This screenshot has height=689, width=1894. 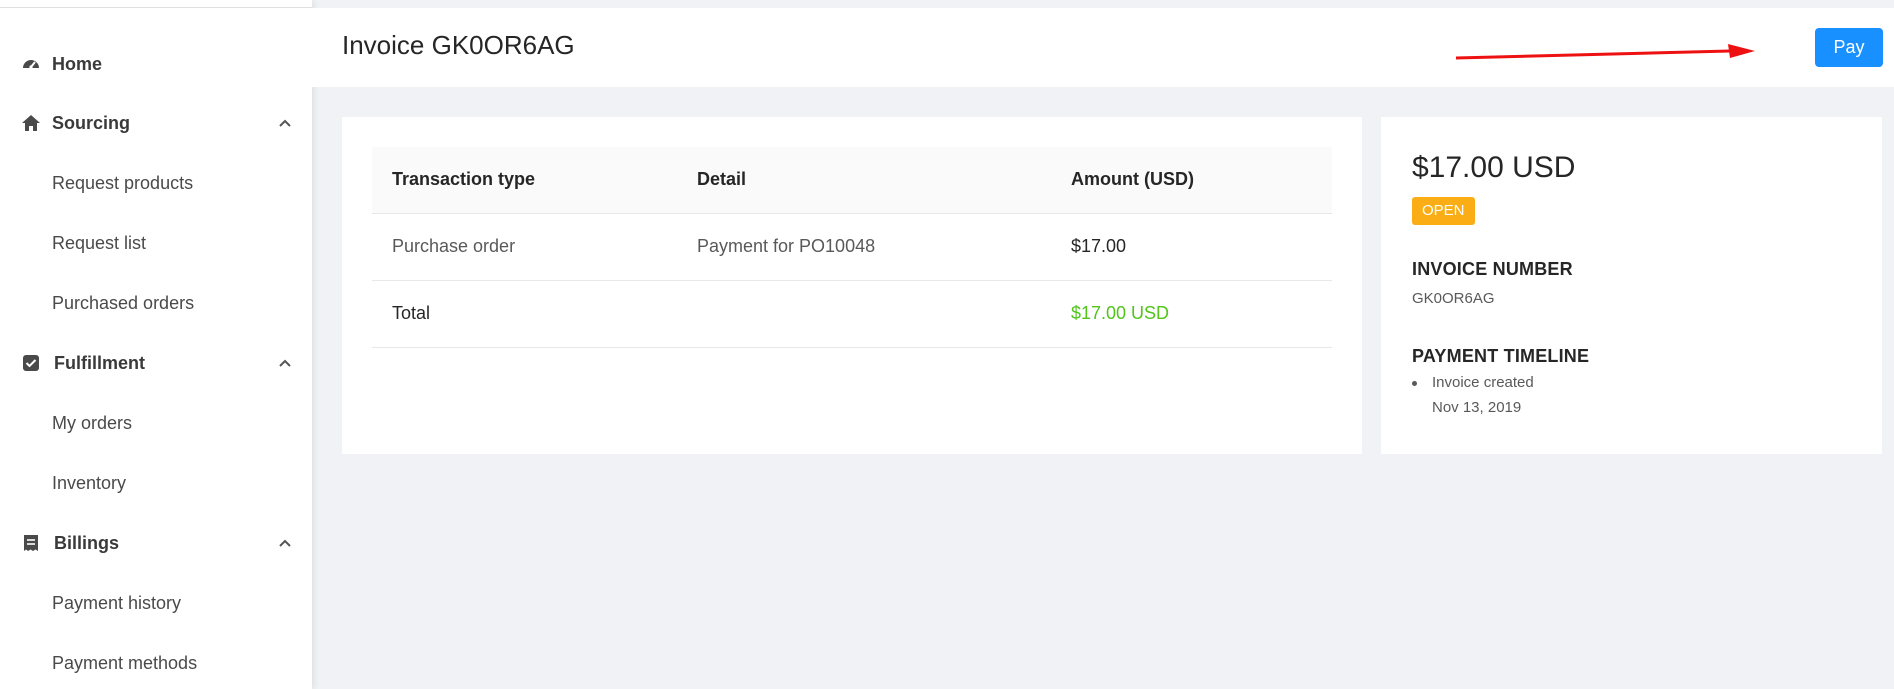 What do you see at coordinates (1483, 382) in the screenshot?
I see `timeline-item-title: Invoice created` at bounding box center [1483, 382].